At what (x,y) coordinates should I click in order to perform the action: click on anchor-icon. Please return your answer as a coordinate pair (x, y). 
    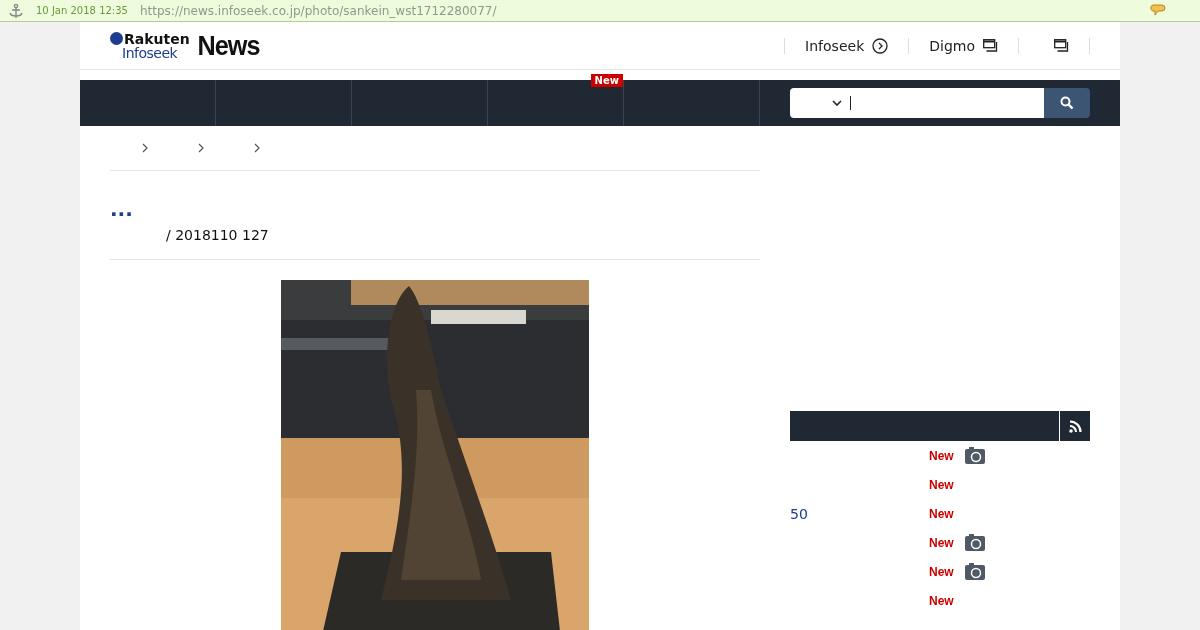
    Looking at the image, I should click on (16, 10).